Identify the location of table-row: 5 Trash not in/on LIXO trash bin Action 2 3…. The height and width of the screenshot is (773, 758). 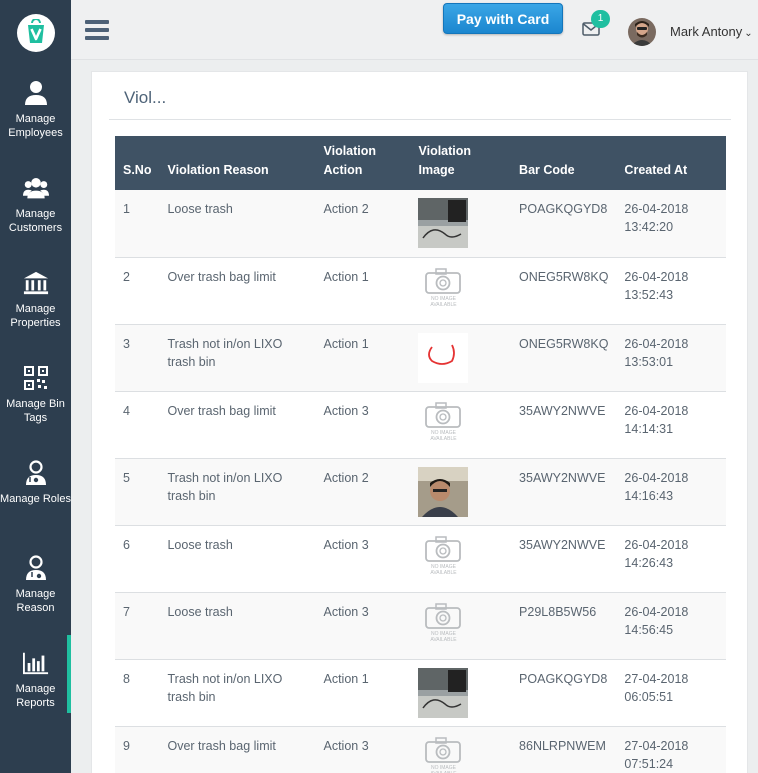
(420, 491).